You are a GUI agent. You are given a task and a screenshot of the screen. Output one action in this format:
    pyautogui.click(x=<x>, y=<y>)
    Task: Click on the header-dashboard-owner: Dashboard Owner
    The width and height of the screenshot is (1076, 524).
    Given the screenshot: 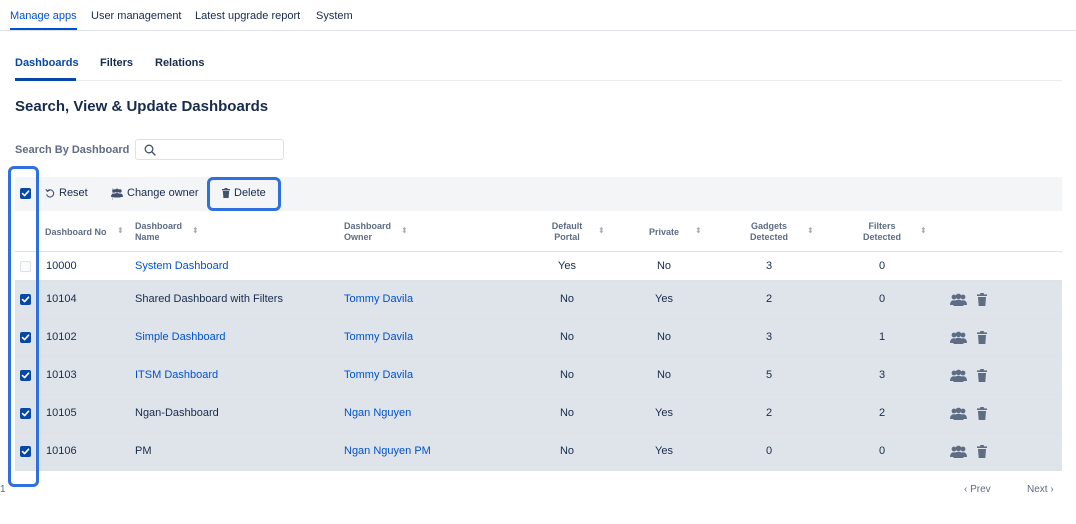 What is the action you would take?
    pyautogui.click(x=367, y=232)
    